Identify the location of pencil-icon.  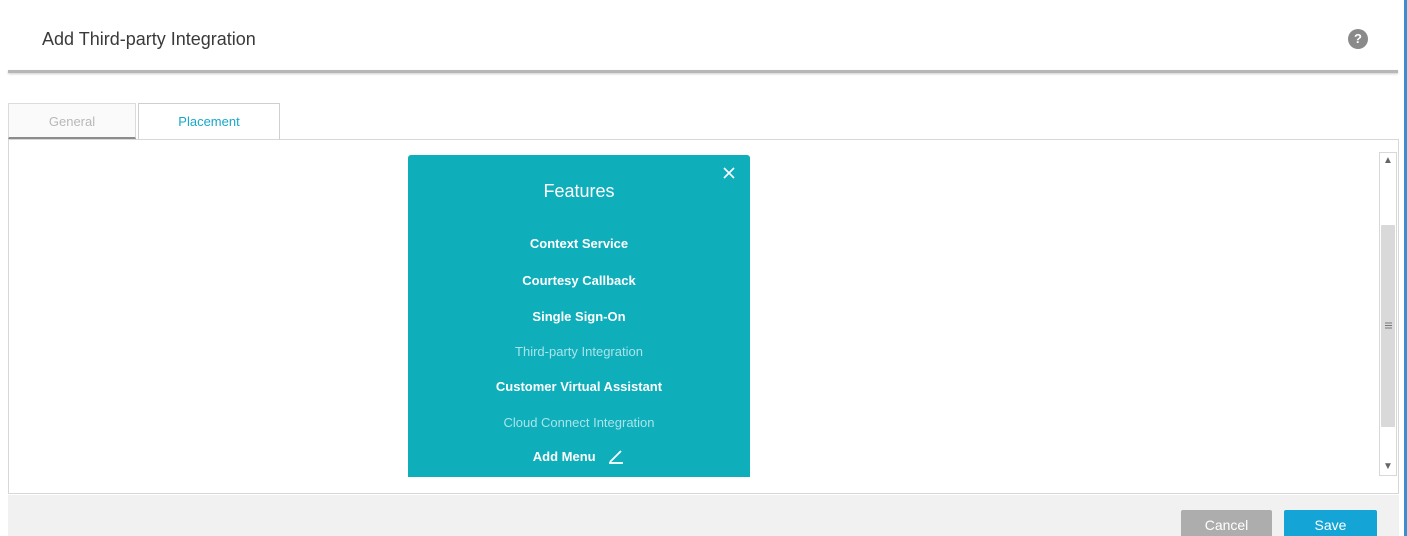
(616, 457).